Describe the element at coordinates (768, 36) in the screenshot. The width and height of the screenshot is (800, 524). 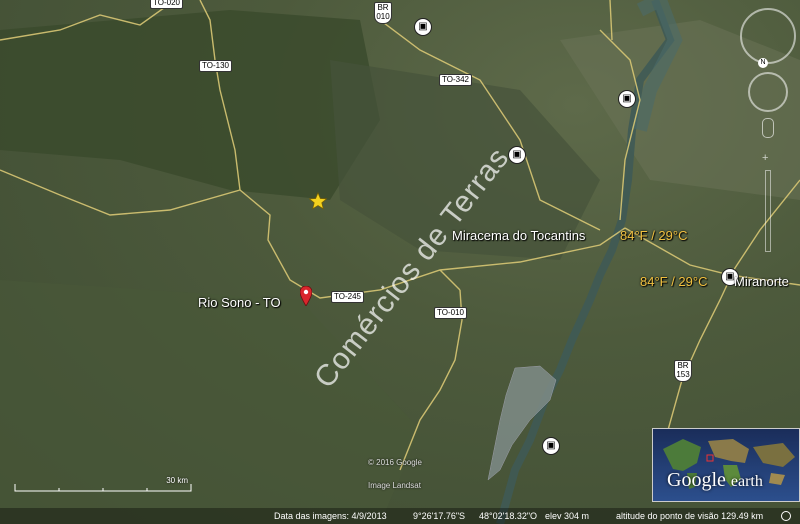
I see `look-joystick` at that location.